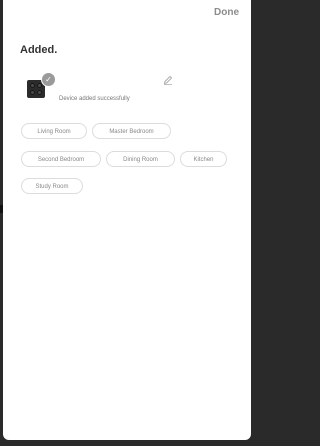 This screenshot has height=446, width=320. I want to click on edit-icon, so click(168, 80).